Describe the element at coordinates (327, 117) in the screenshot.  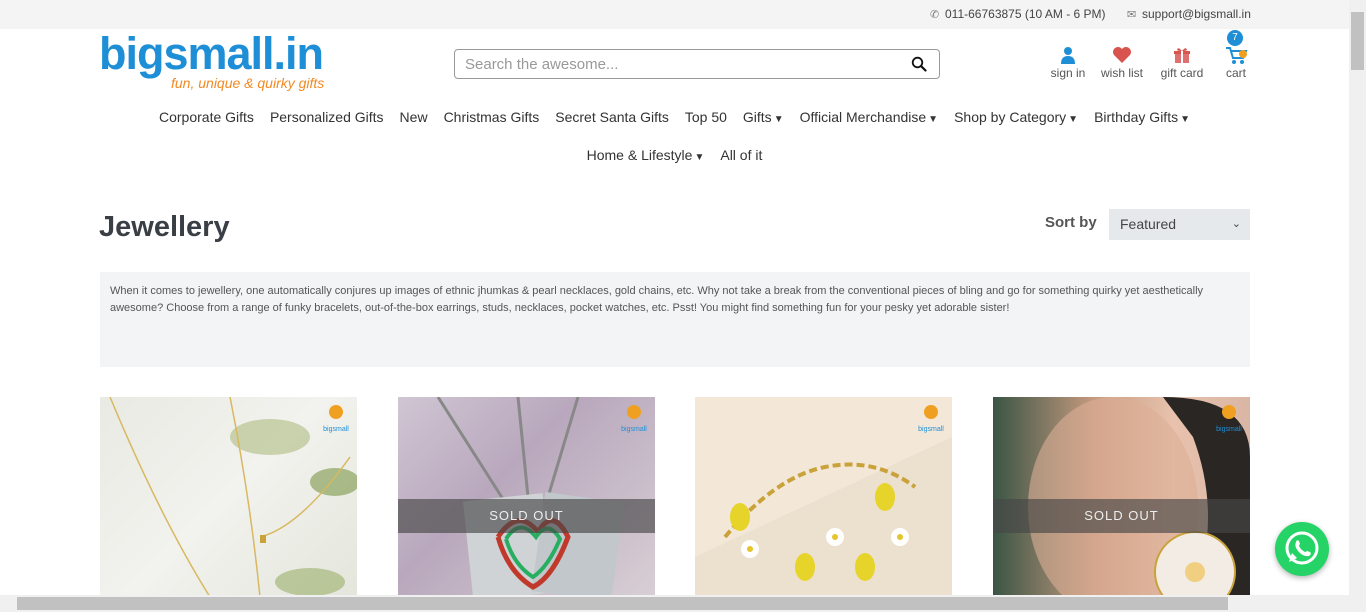
I see `nav-item-personalized-gifts: Personalized Gifts` at that location.